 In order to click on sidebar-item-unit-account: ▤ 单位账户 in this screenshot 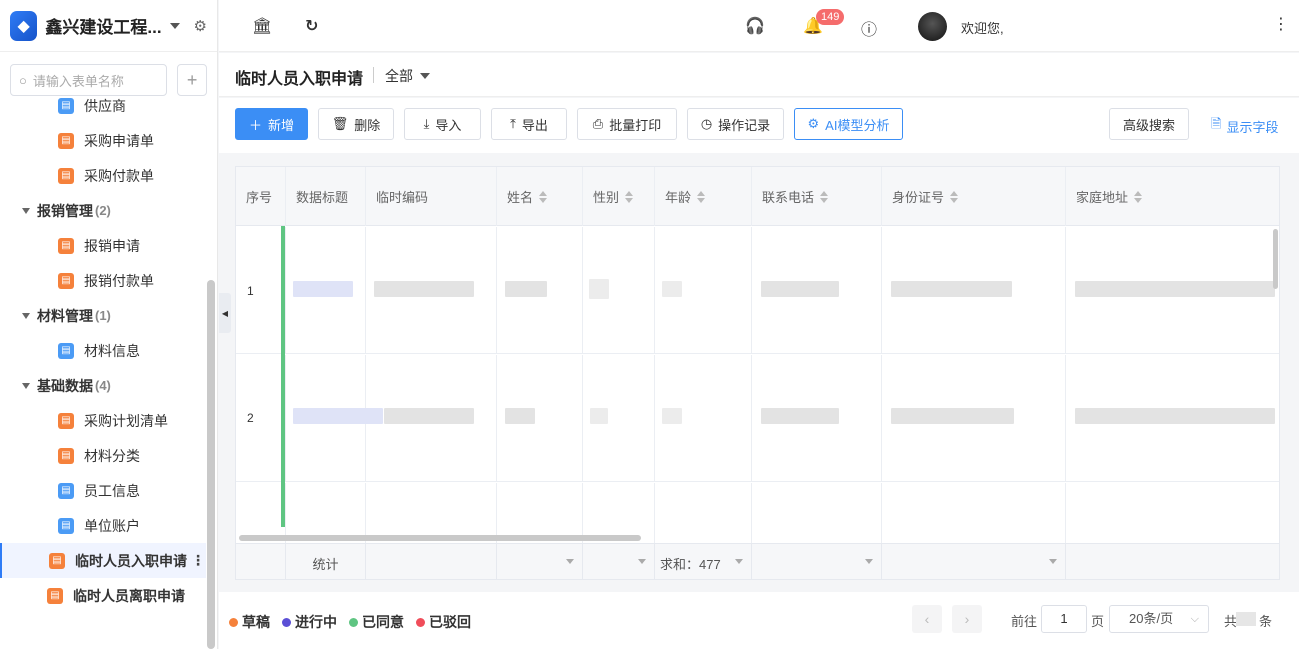, I will do `click(103, 525)`.